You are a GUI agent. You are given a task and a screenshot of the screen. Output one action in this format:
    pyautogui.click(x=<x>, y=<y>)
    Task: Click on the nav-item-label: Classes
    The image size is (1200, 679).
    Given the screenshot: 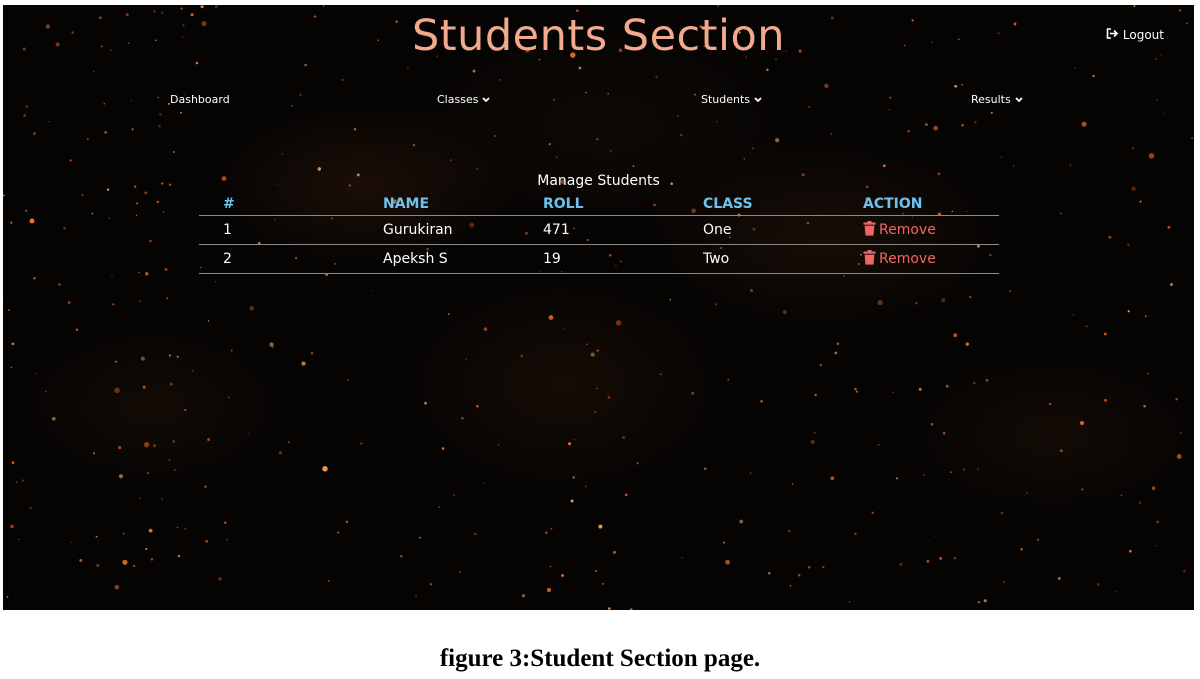 What is the action you would take?
    pyautogui.click(x=458, y=99)
    